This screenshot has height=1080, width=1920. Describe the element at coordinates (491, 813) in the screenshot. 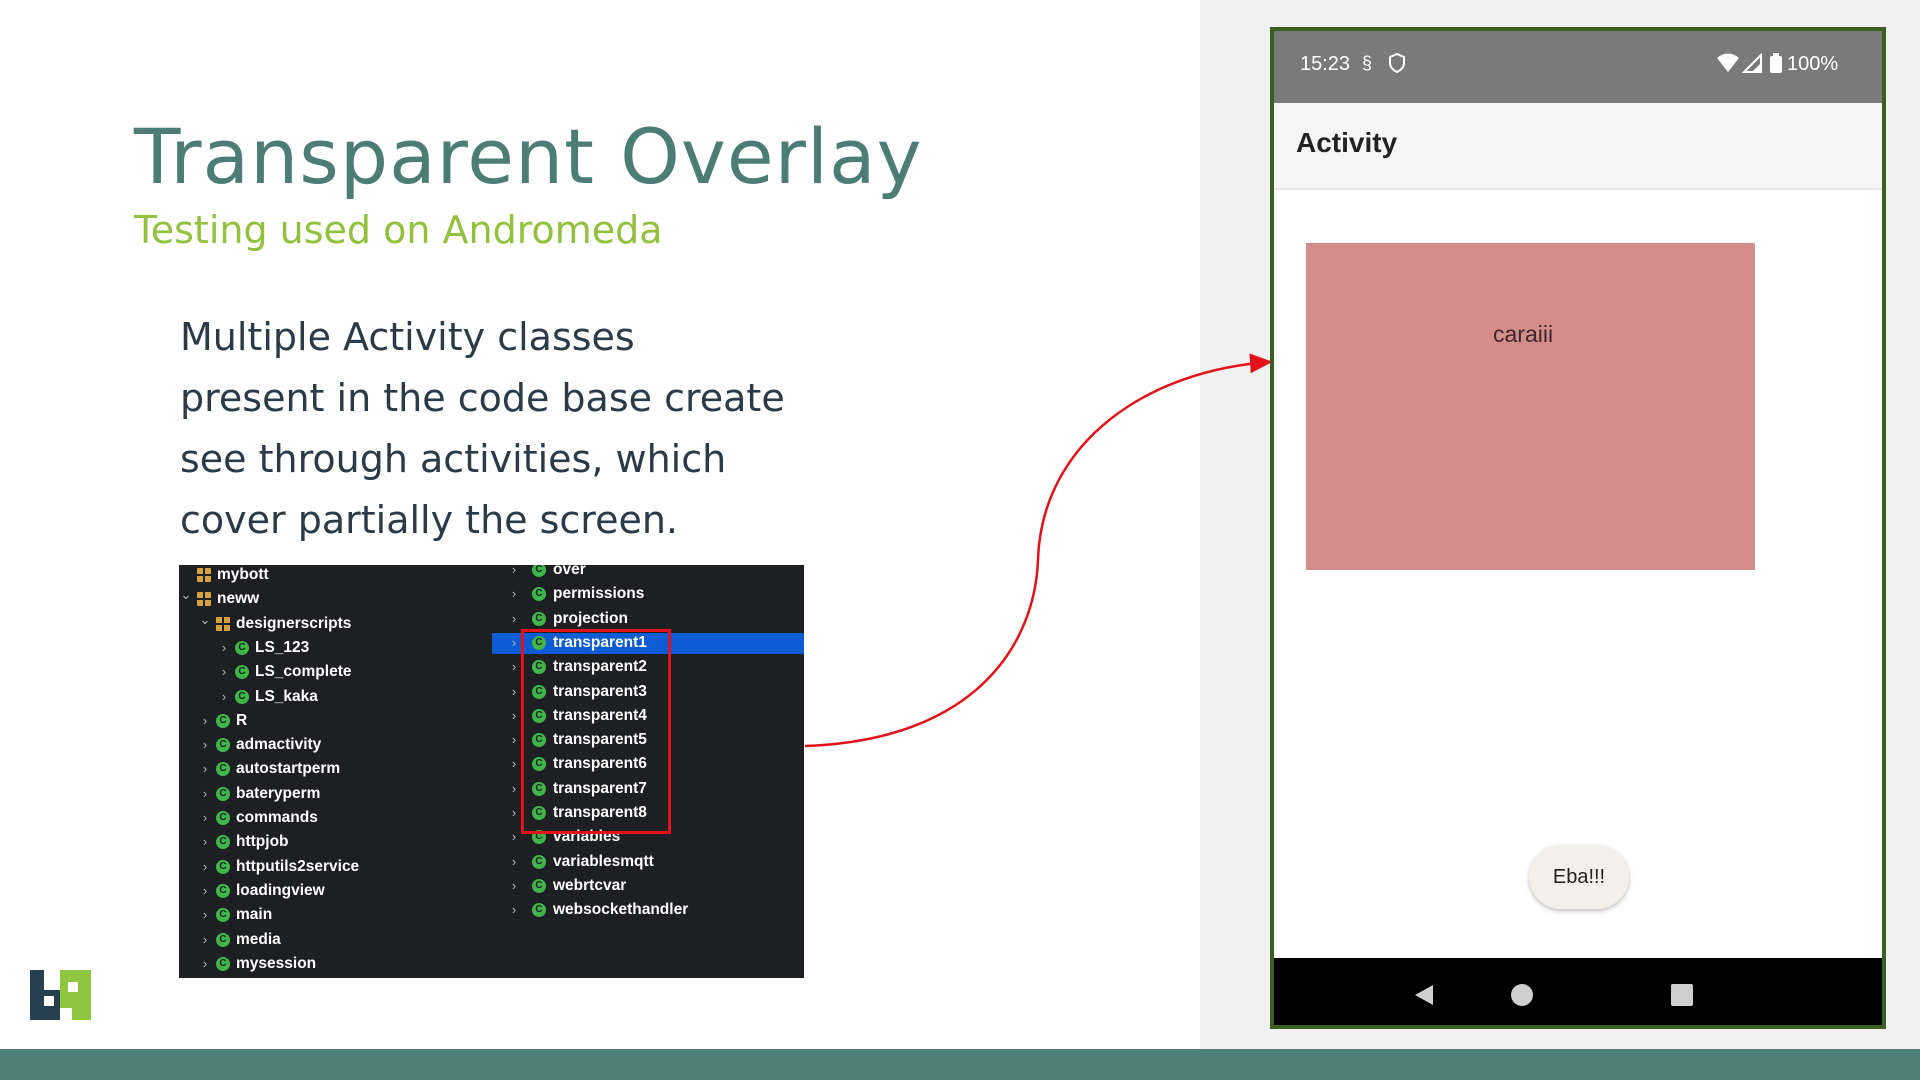

I see `tree-item: › Ctransparent8` at that location.